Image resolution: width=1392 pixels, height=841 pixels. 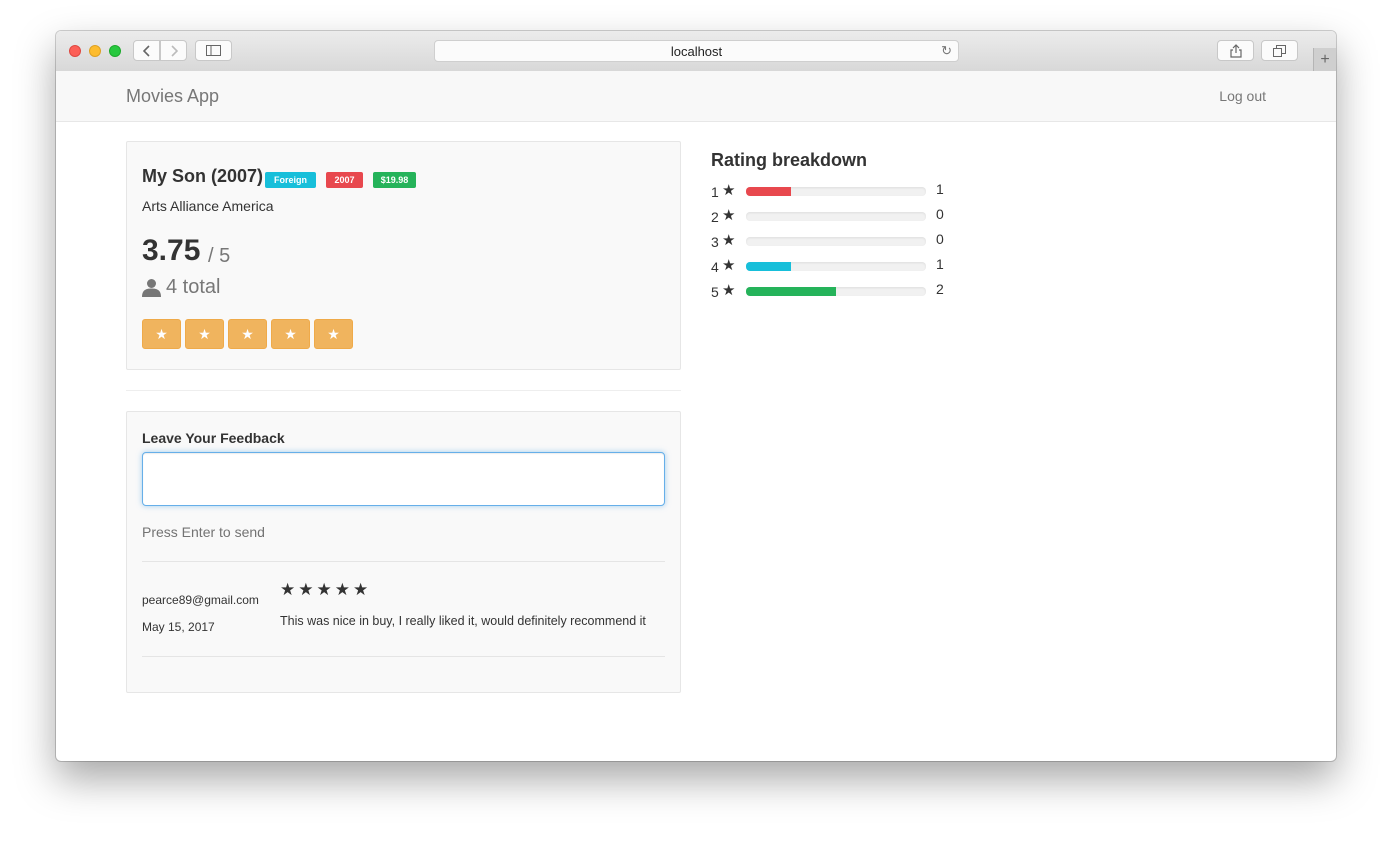 What do you see at coordinates (171, 250) in the screenshot?
I see `average-score: 3.75` at bounding box center [171, 250].